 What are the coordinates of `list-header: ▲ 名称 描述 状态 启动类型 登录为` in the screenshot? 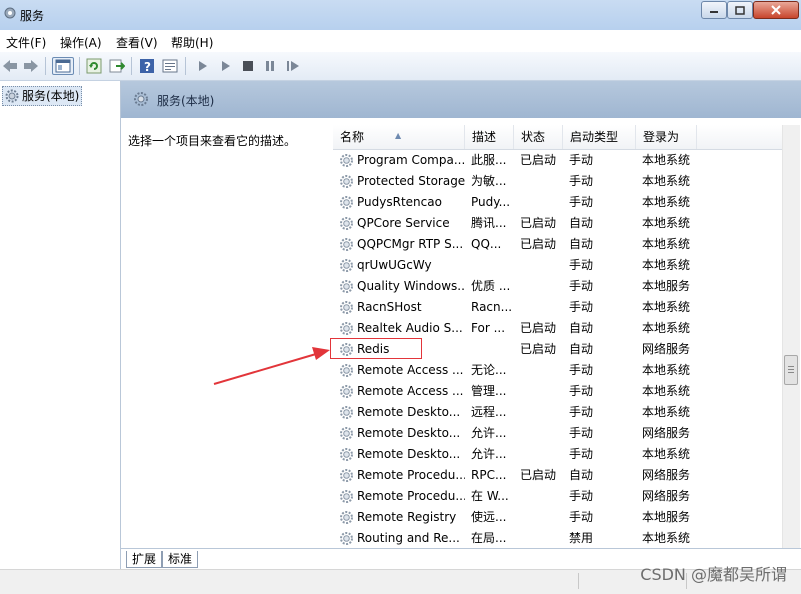 It's located at (557, 137).